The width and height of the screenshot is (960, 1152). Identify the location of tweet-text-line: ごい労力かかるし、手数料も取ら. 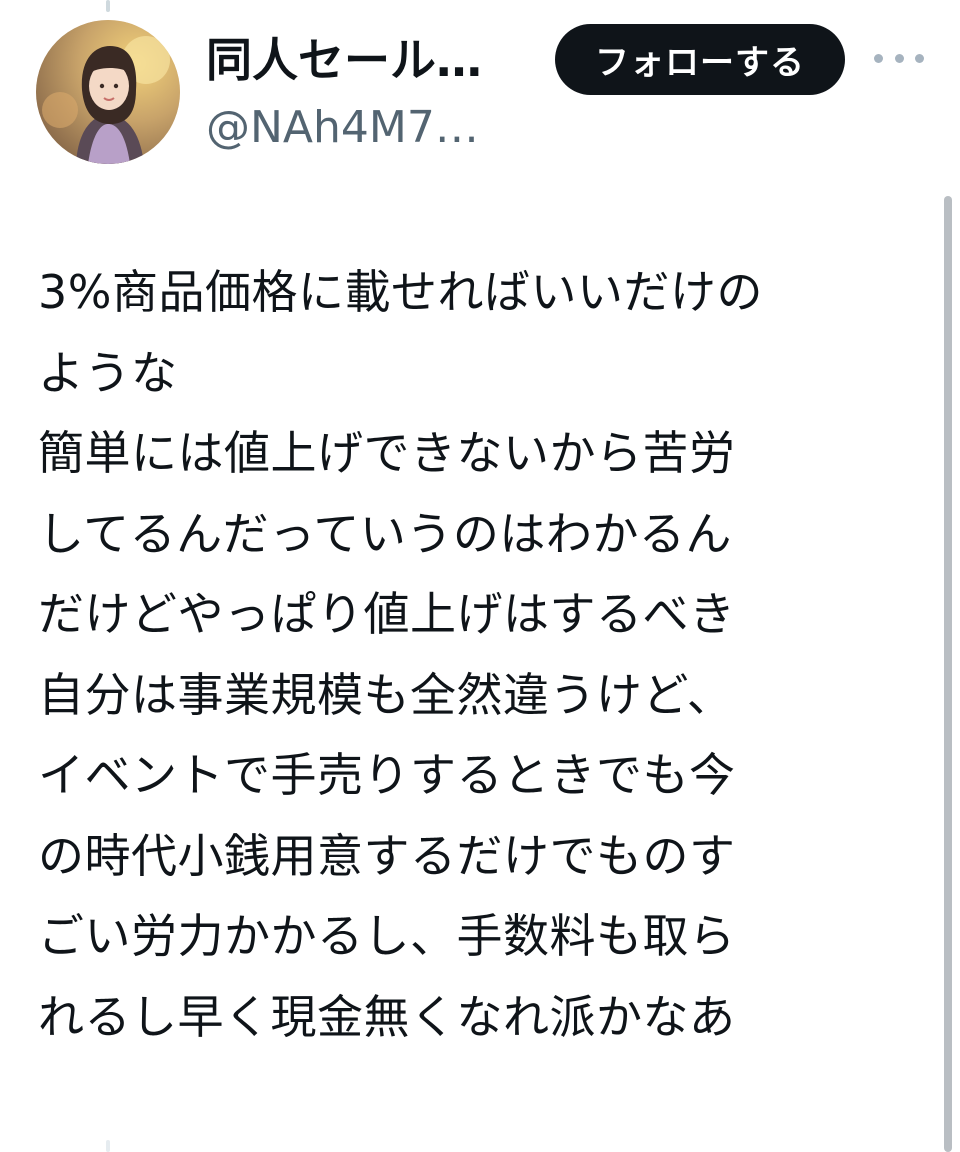
(387, 936).